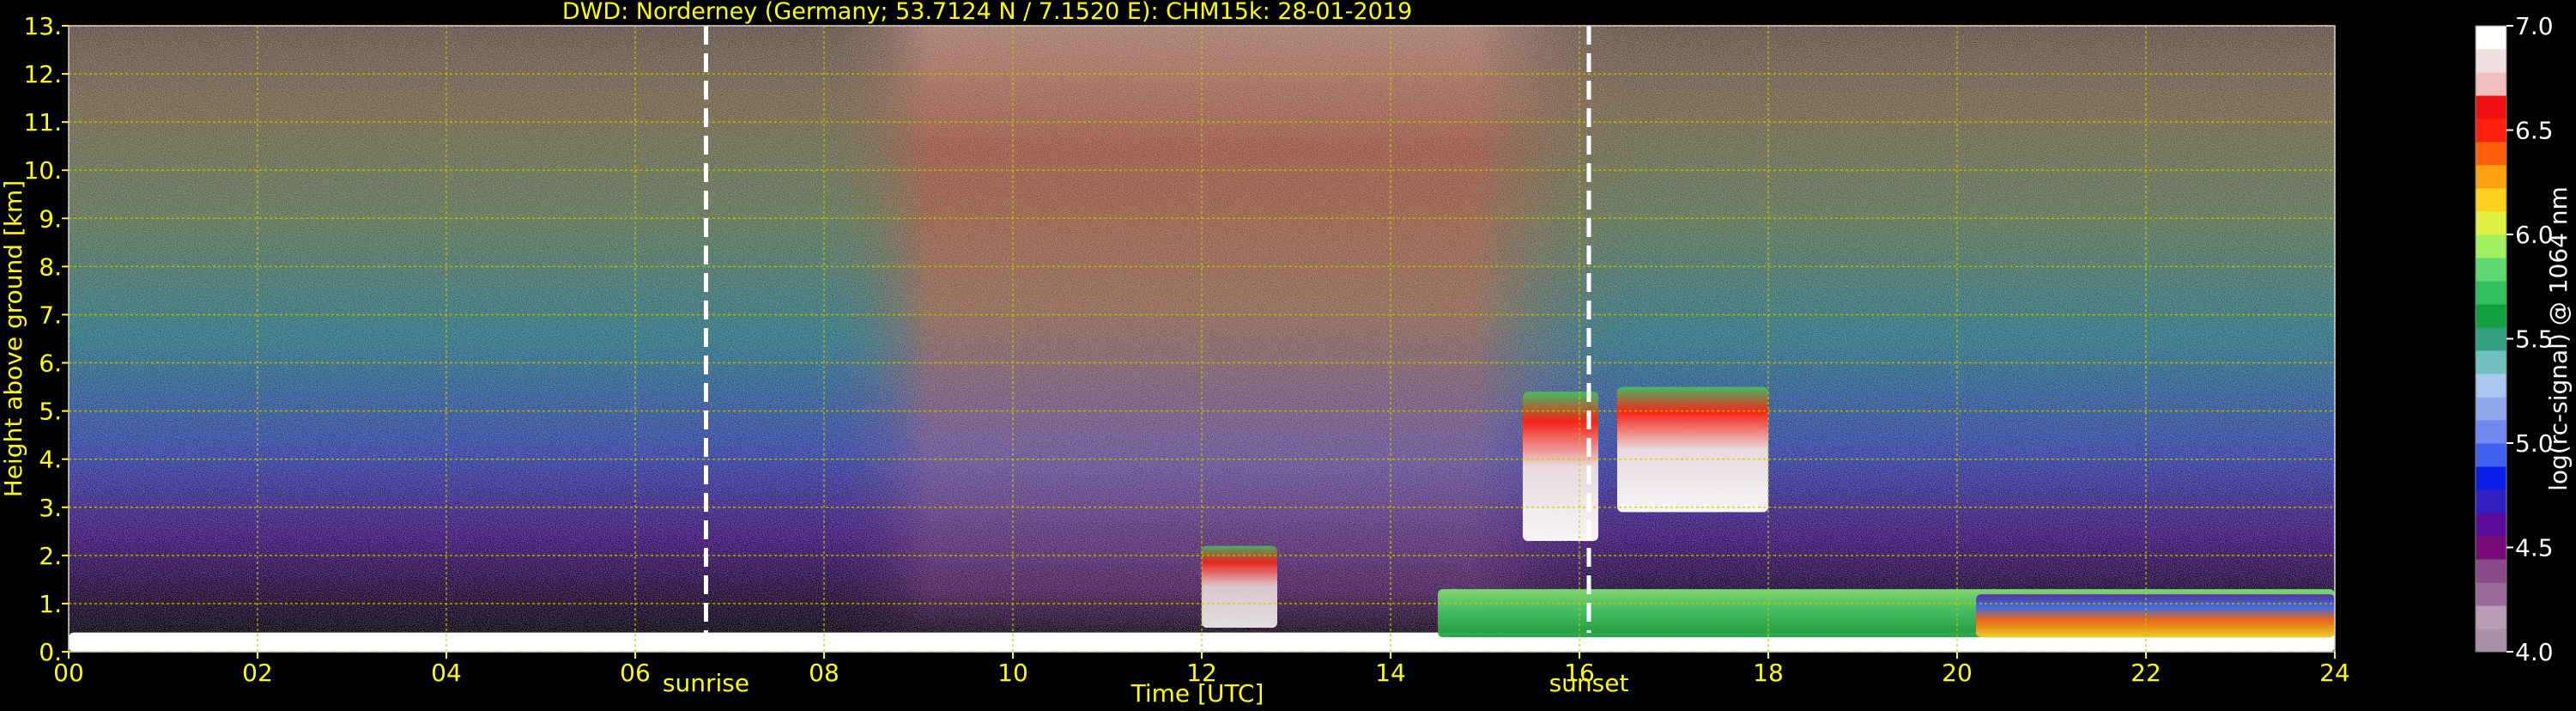  I want to click on x-tick-label: 16, so click(1579, 673).